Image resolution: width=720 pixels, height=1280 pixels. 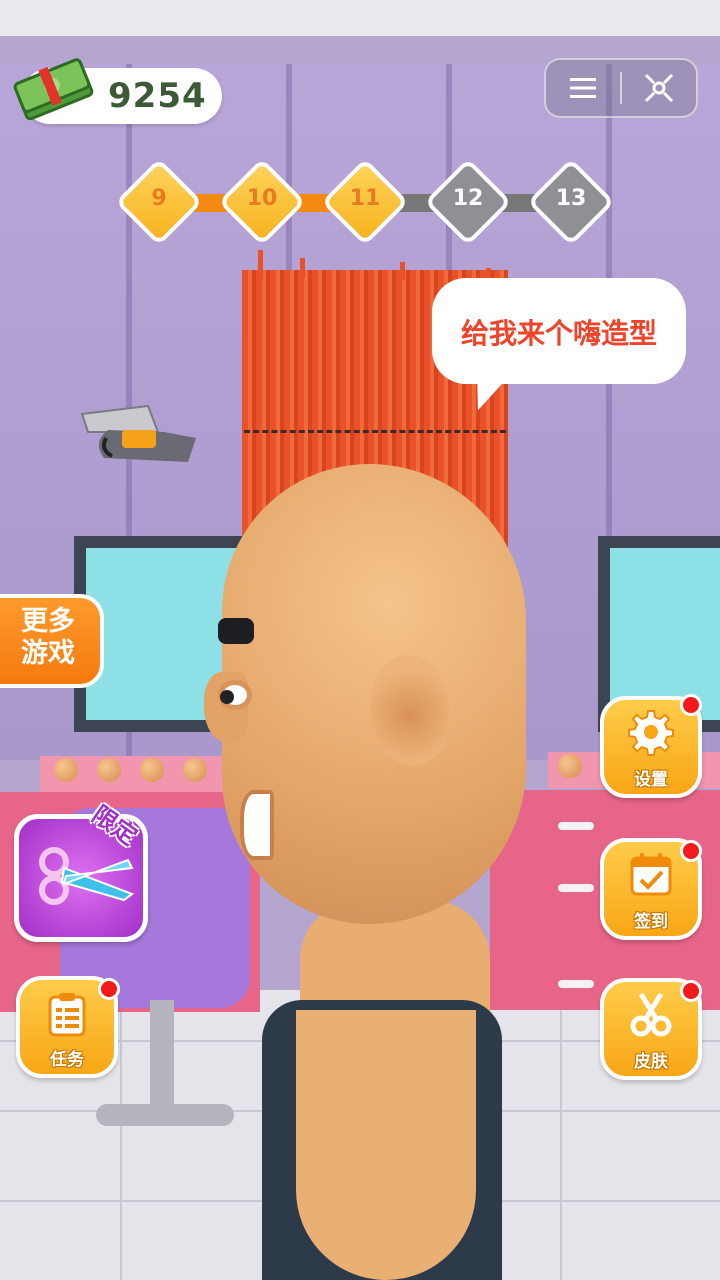 I want to click on customer-chest, so click(x=386, y=1145).